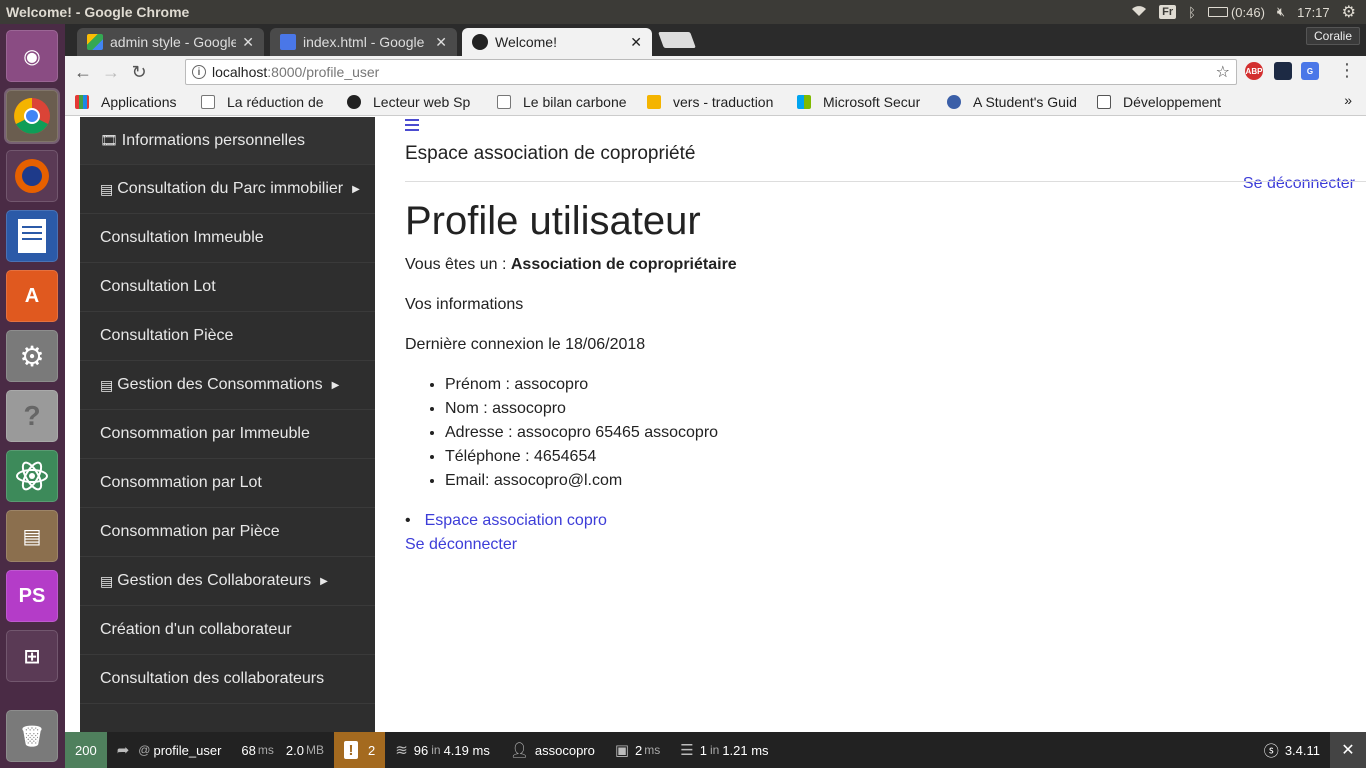 This screenshot has height=768, width=1366. What do you see at coordinates (581, 412) in the screenshot?
I see `list-item: Nom : assocopro` at bounding box center [581, 412].